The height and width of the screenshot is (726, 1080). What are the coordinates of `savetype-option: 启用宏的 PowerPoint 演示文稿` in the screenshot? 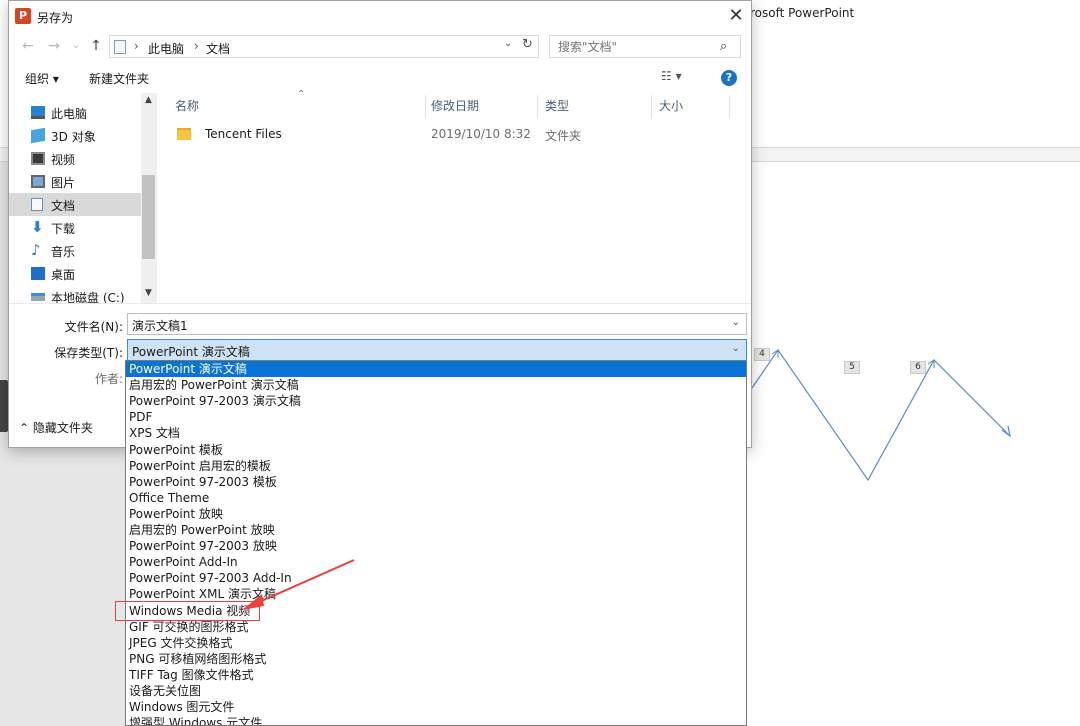 It's located at (436, 385).